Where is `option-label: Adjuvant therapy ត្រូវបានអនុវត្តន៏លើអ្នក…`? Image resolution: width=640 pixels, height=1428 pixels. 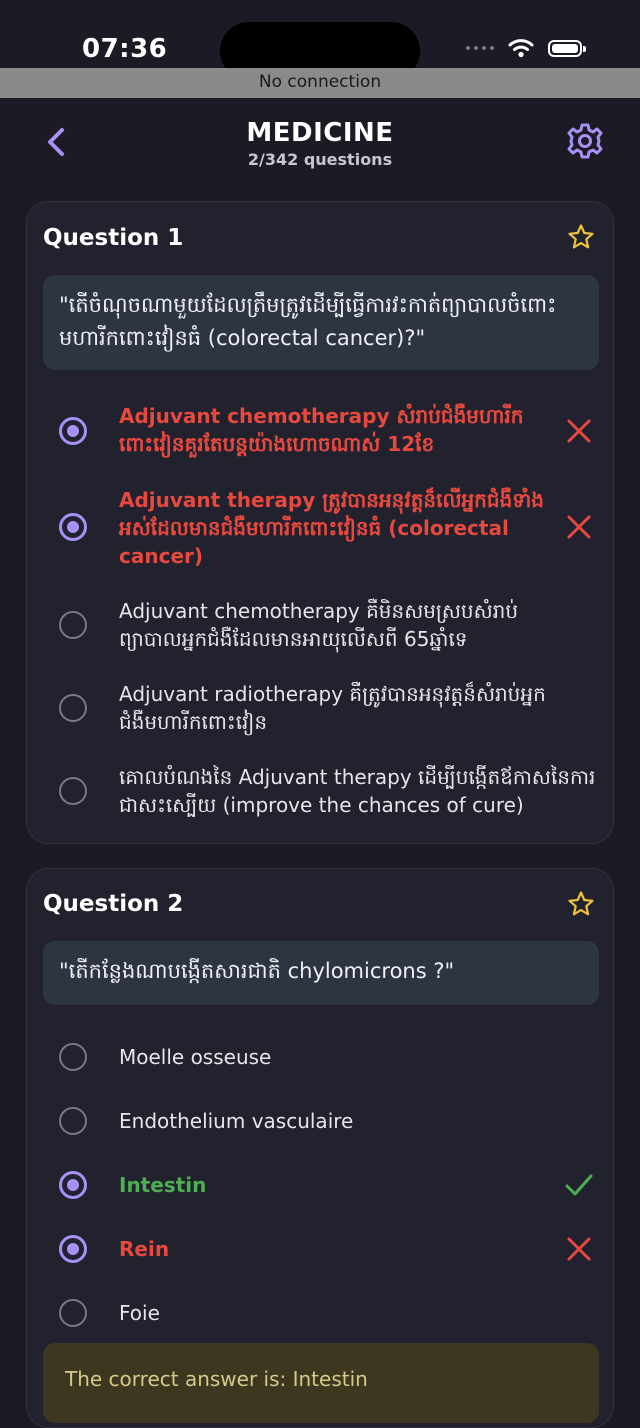
option-label: Adjuvant therapy ត្រូវបានអនុវត្តន៏លើអ្នក… is located at coordinates (331, 528).